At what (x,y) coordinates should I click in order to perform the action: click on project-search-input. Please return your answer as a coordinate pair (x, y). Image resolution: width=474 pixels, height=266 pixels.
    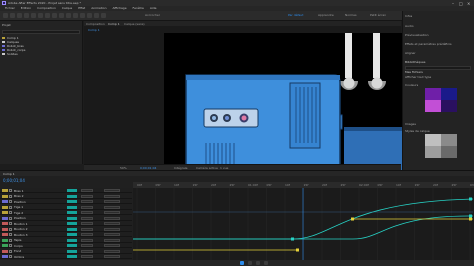
    Looking at the image, I should click on (41, 32).